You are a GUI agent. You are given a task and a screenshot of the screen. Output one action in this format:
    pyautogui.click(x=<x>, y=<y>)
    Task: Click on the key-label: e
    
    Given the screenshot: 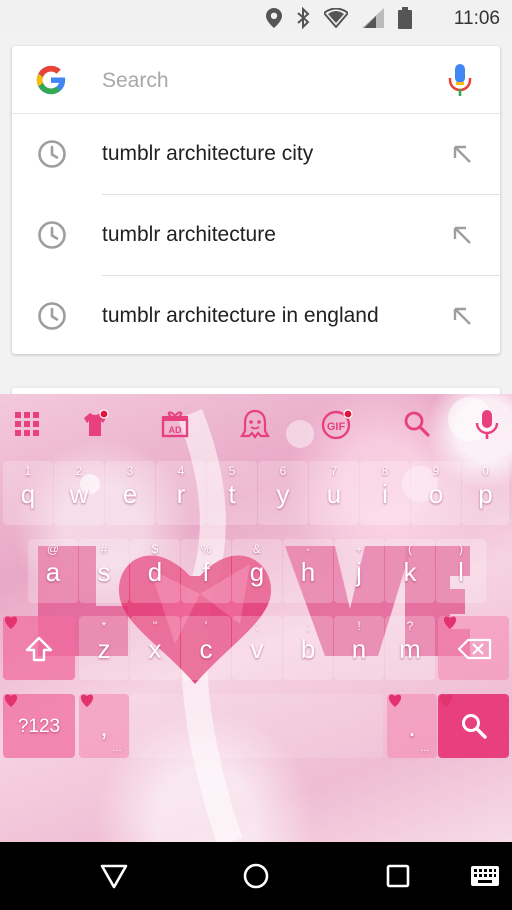 What is the action you would take?
    pyautogui.click(x=130, y=494)
    